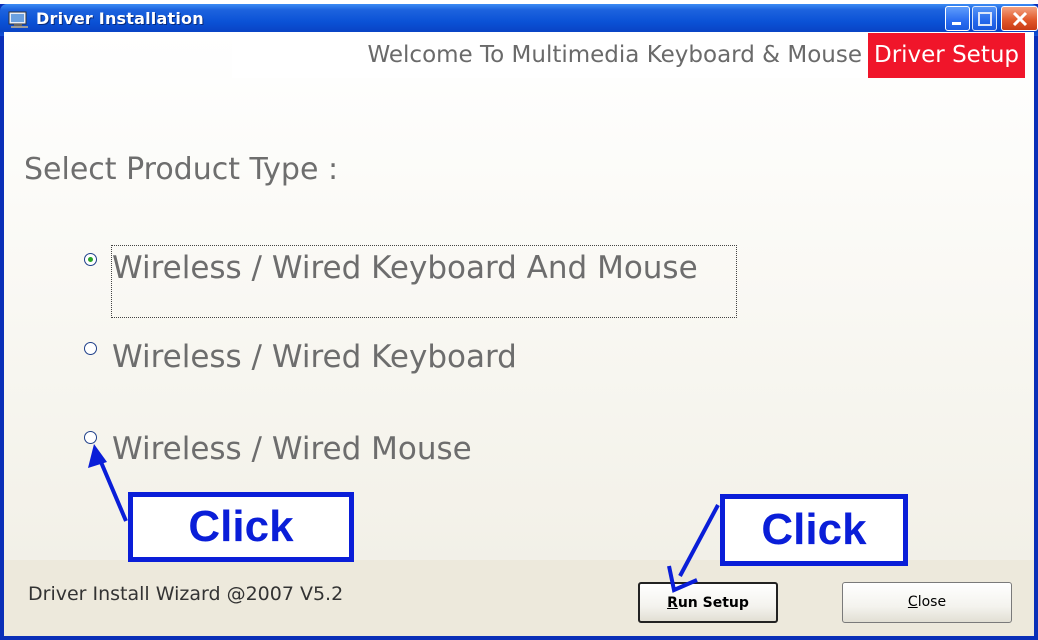  I want to click on close-window-button, so click(1019, 18).